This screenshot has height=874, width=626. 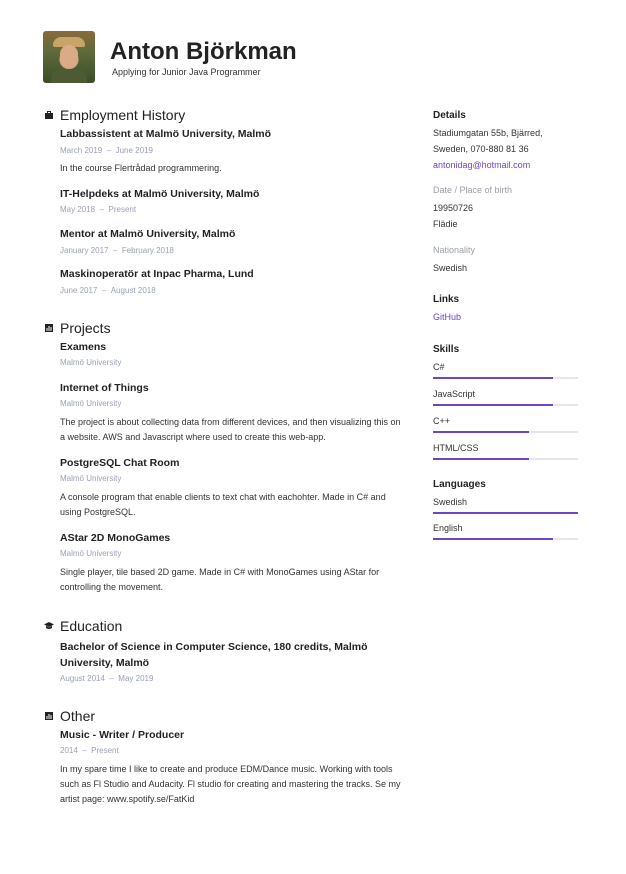 I want to click on skill-name: JavaScript, so click(x=454, y=394).